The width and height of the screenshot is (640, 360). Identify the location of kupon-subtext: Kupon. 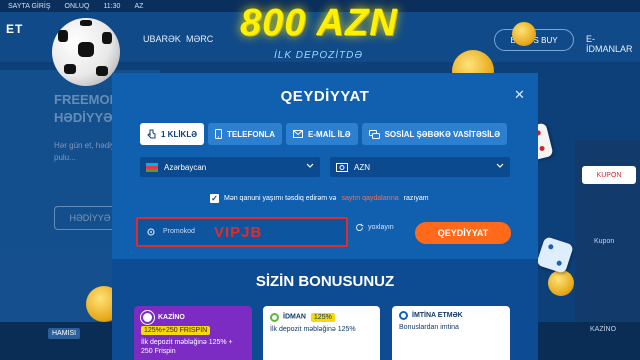
(604, 241).